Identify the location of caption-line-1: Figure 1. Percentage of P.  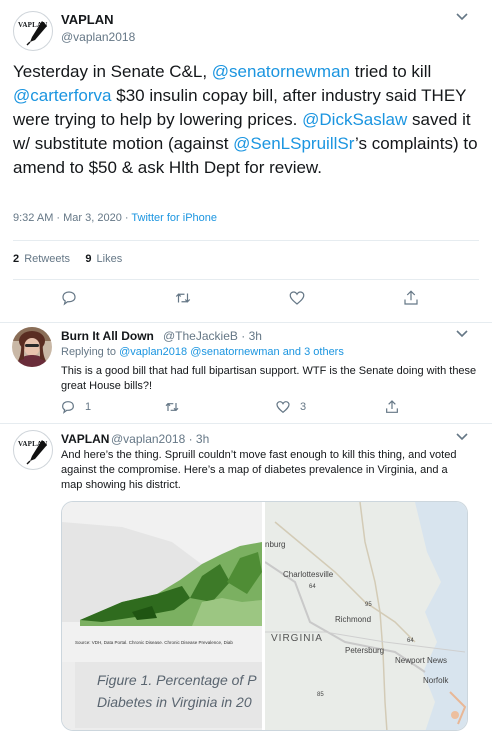
(177, 680).